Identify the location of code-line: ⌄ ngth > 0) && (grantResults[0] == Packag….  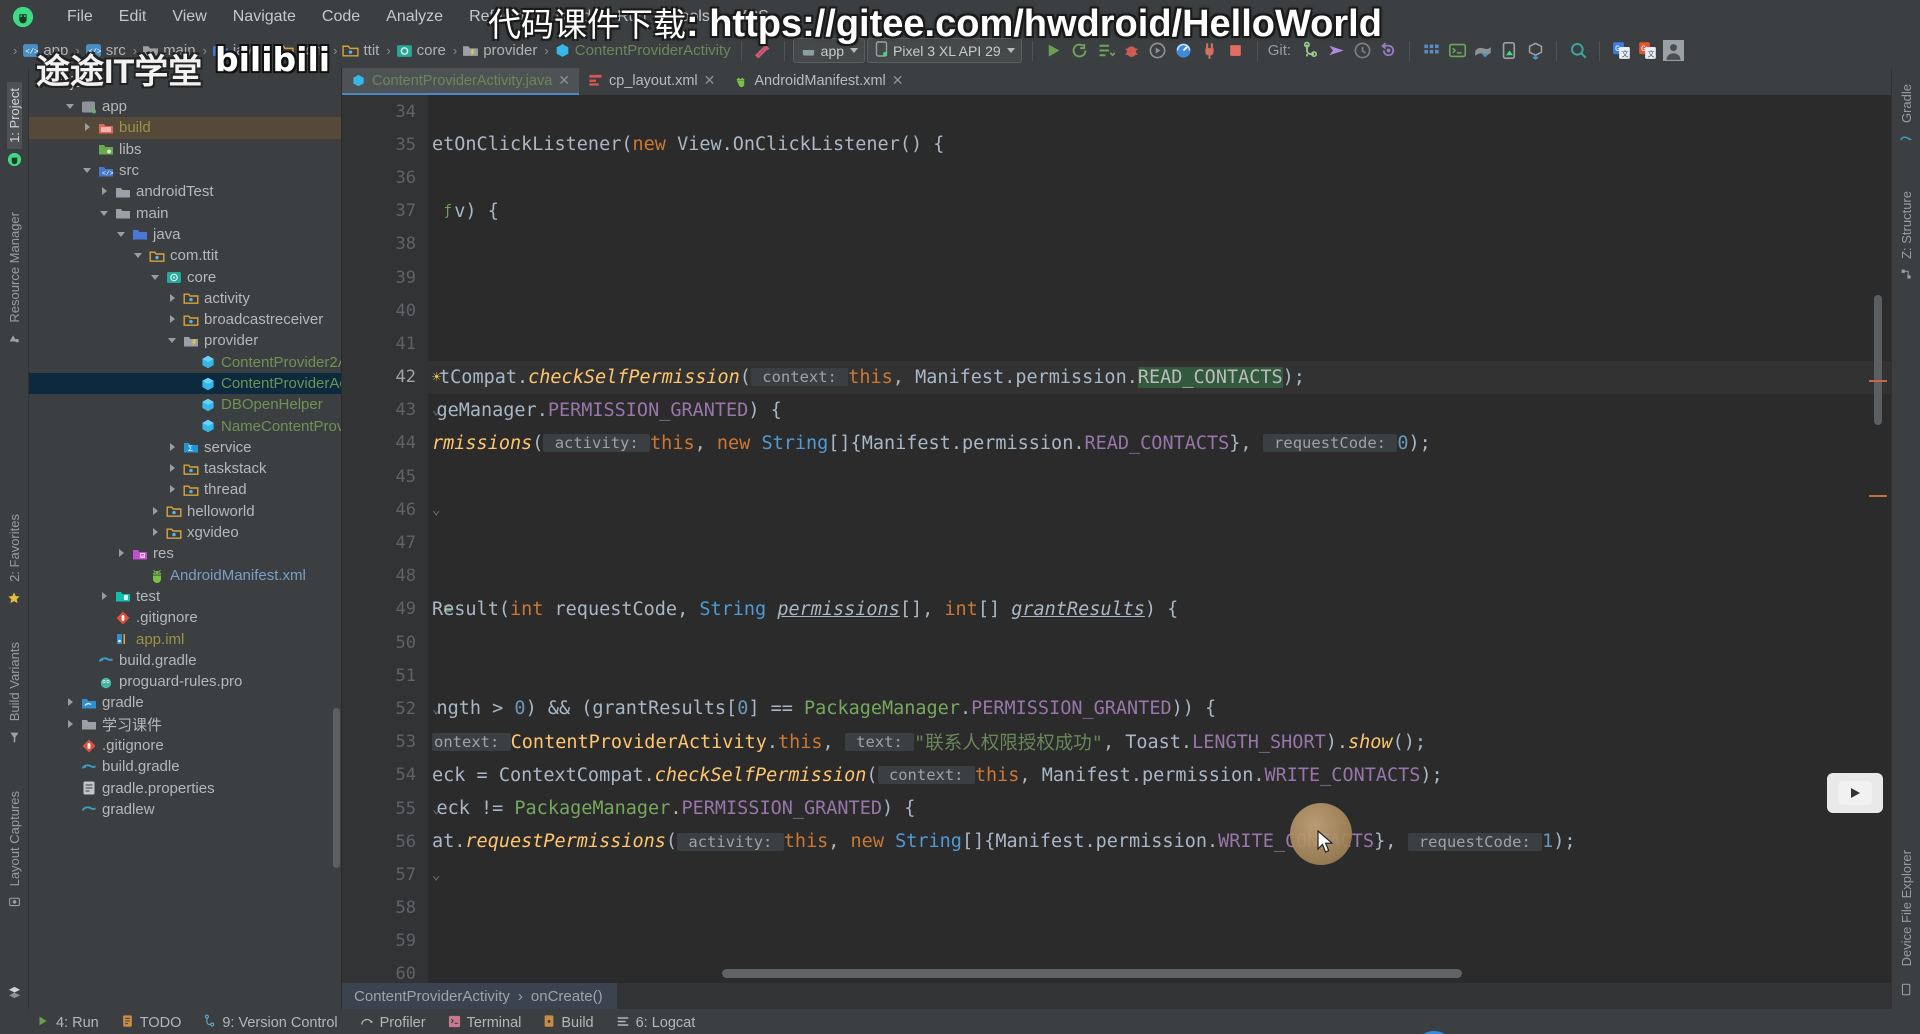
(1159, 708).